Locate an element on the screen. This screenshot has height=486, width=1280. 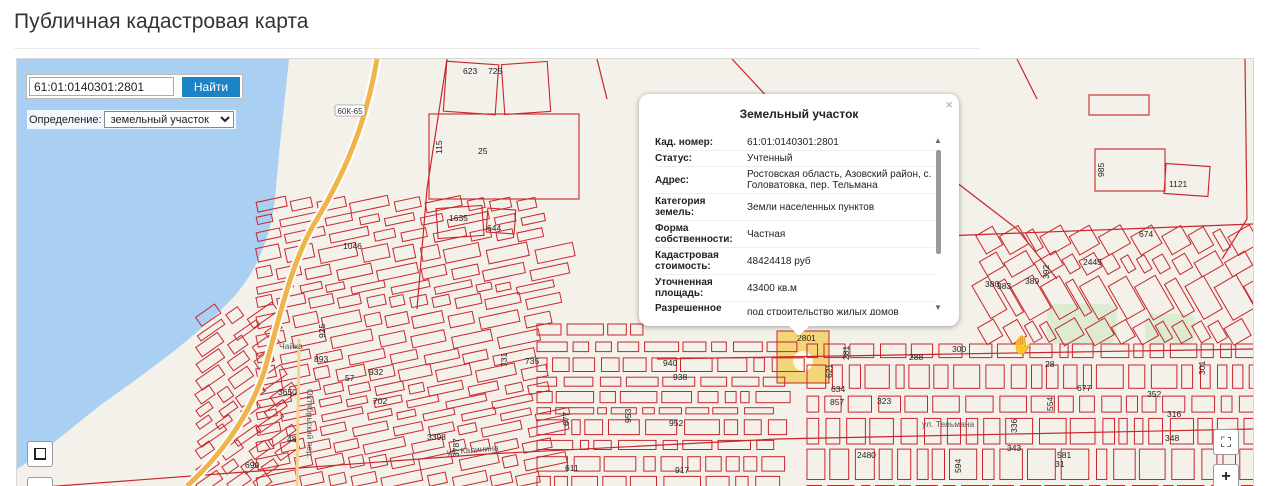
search-box: Найти is located at coordinates (134, 86).